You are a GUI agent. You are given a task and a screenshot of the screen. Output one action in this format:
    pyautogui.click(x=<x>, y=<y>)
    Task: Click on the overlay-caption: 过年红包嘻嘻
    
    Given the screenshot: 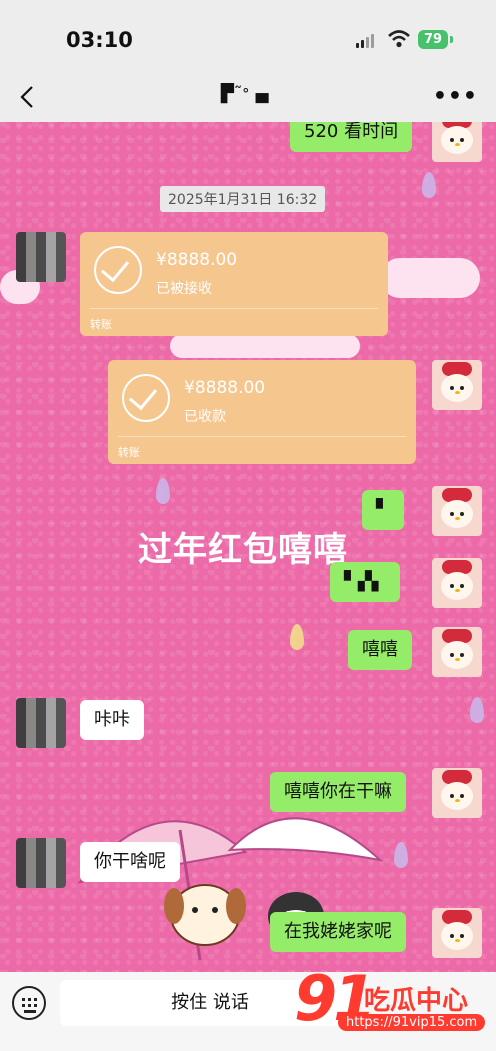 What is the action you would take?
    pyautogui.click(x=243, y=550)
    